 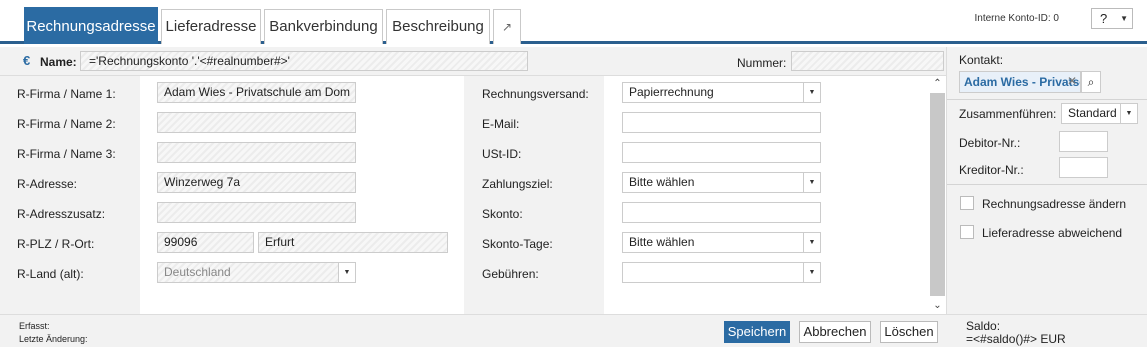 I want to click on r-firma-2-input, so click(x=256, y=122).